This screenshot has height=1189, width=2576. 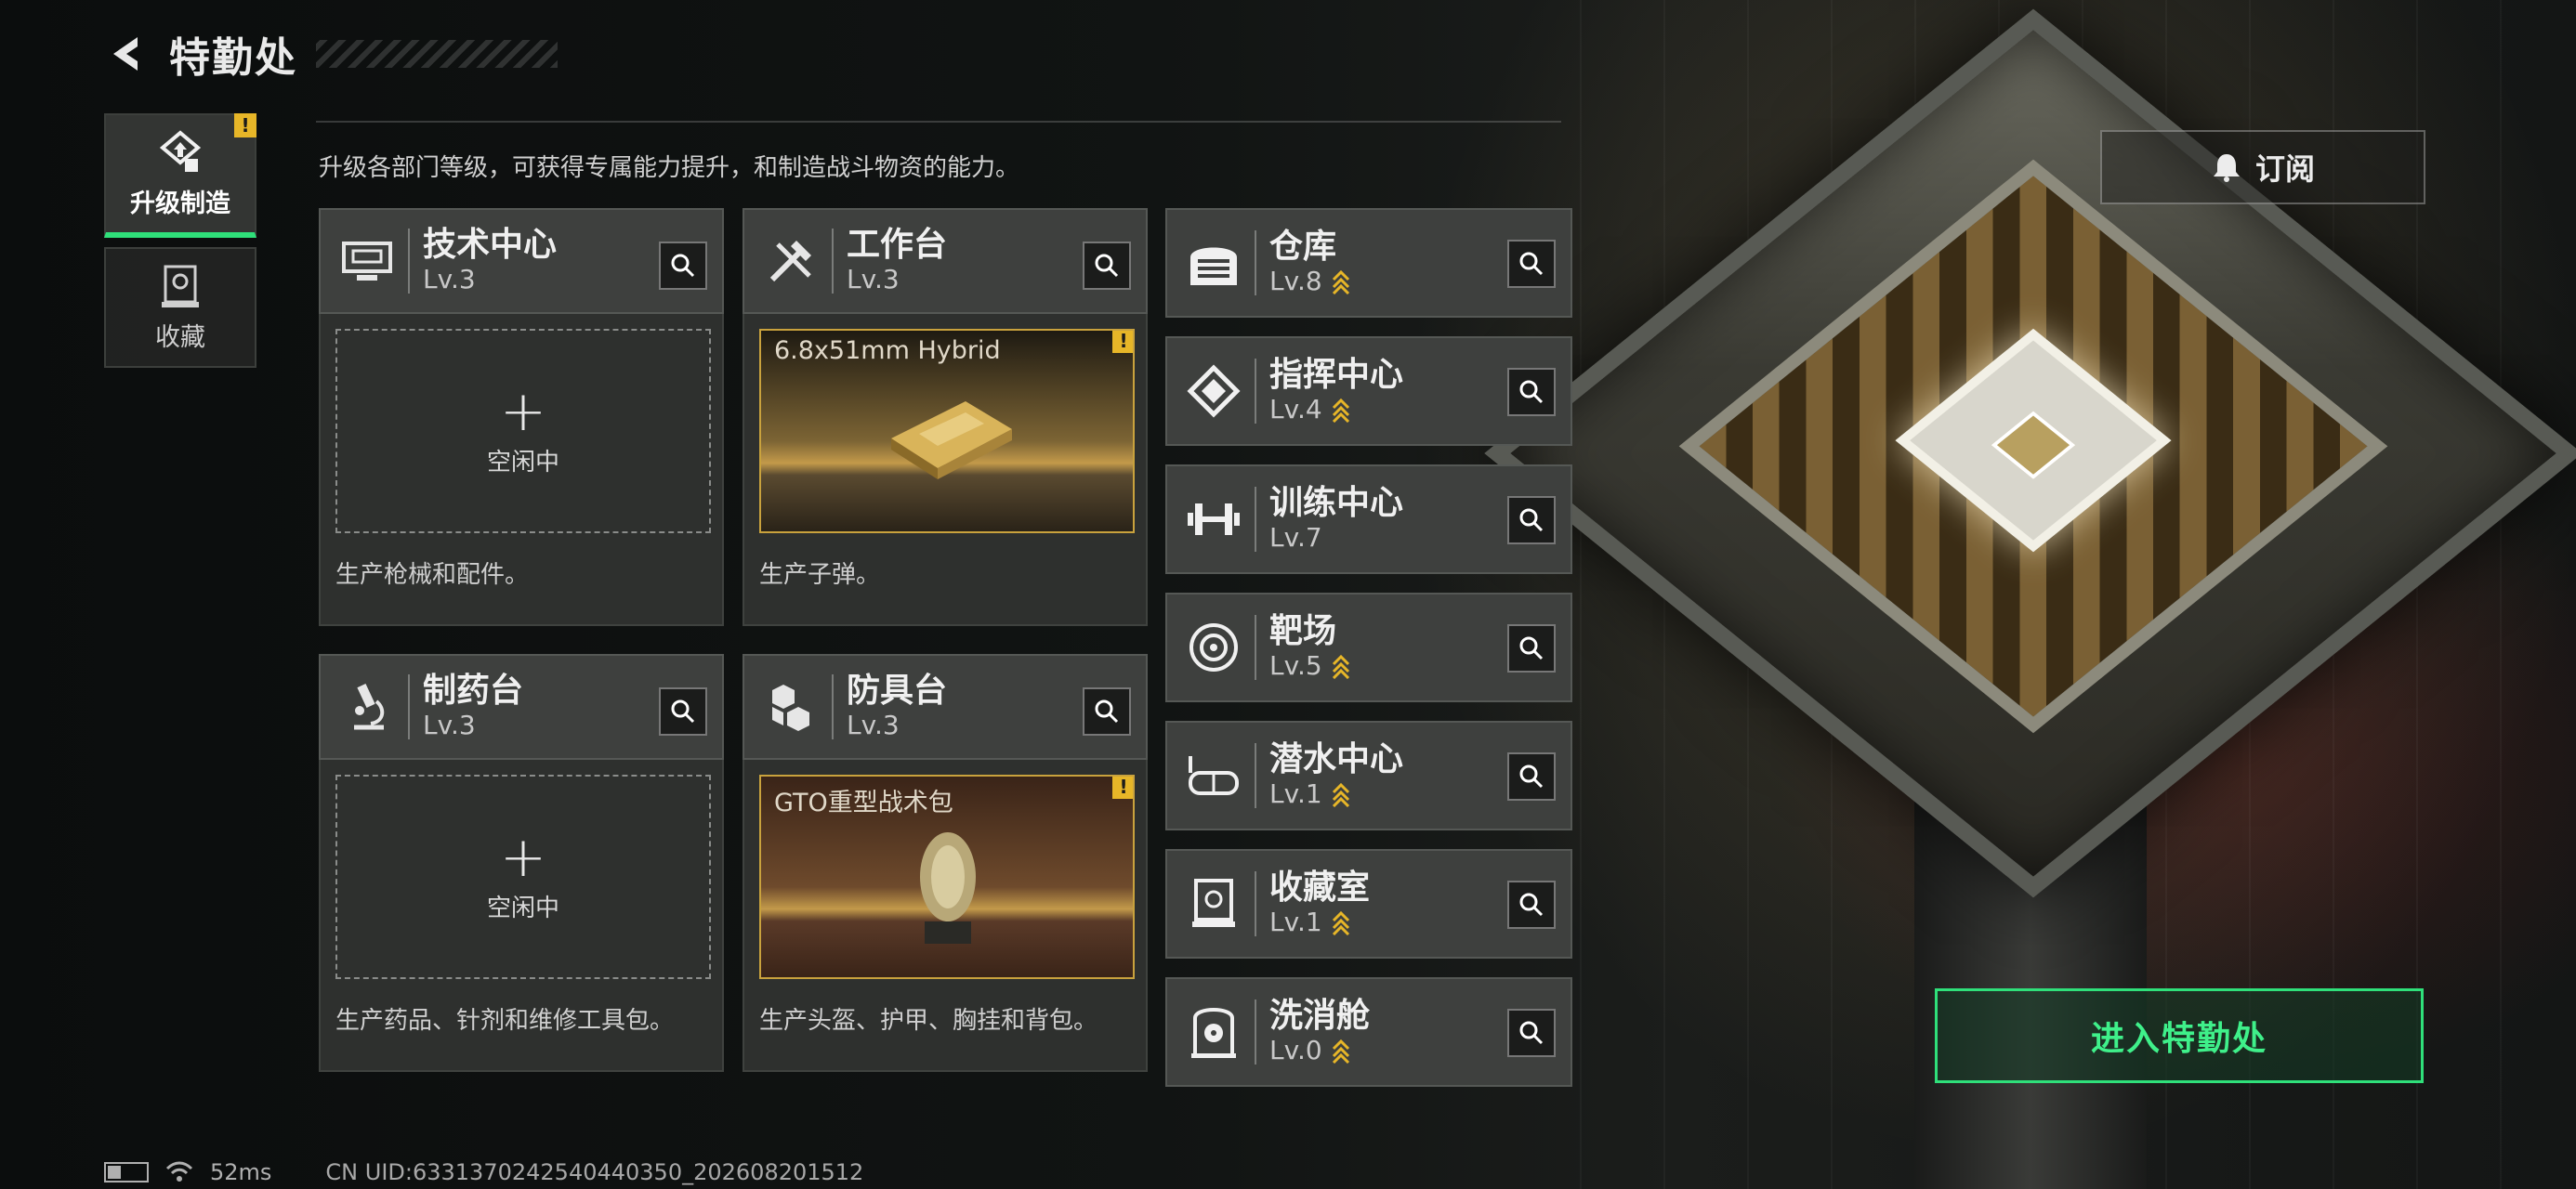 What do you see at coordinates (179, 1171) in the screenshot?
I see `wifi-icon` at bounding box center [179, 1171].